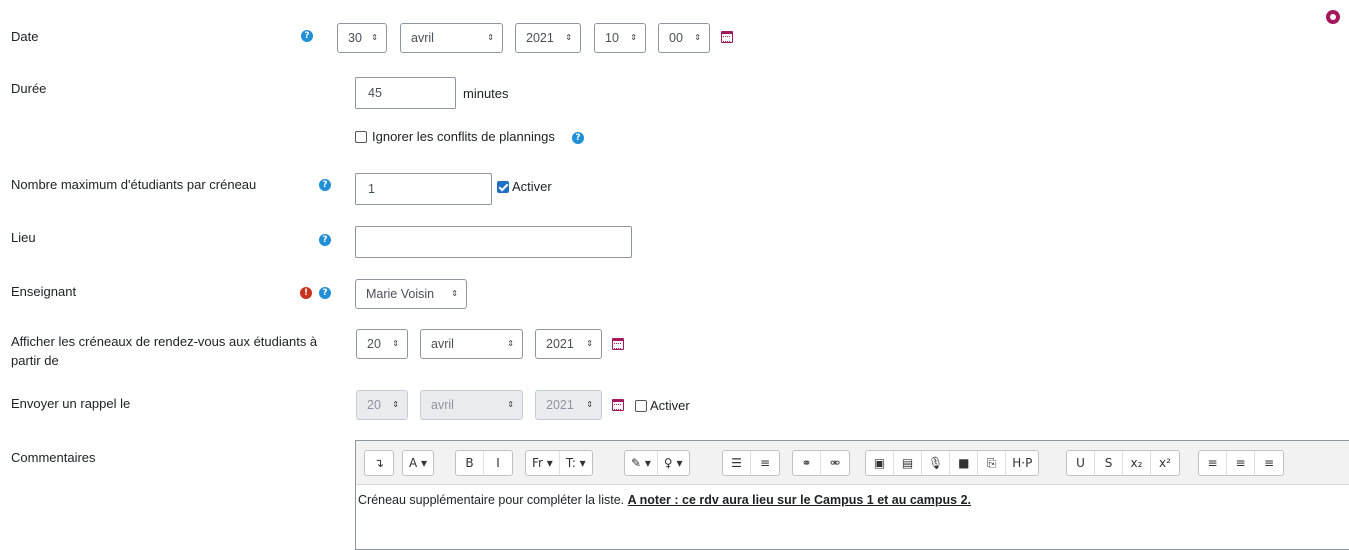 This screenshot has width=1349, height=550. Describe the element at coordinates (908, 463) in the screenshot. I see `toolbar-button-media-1: ▤` at that location.